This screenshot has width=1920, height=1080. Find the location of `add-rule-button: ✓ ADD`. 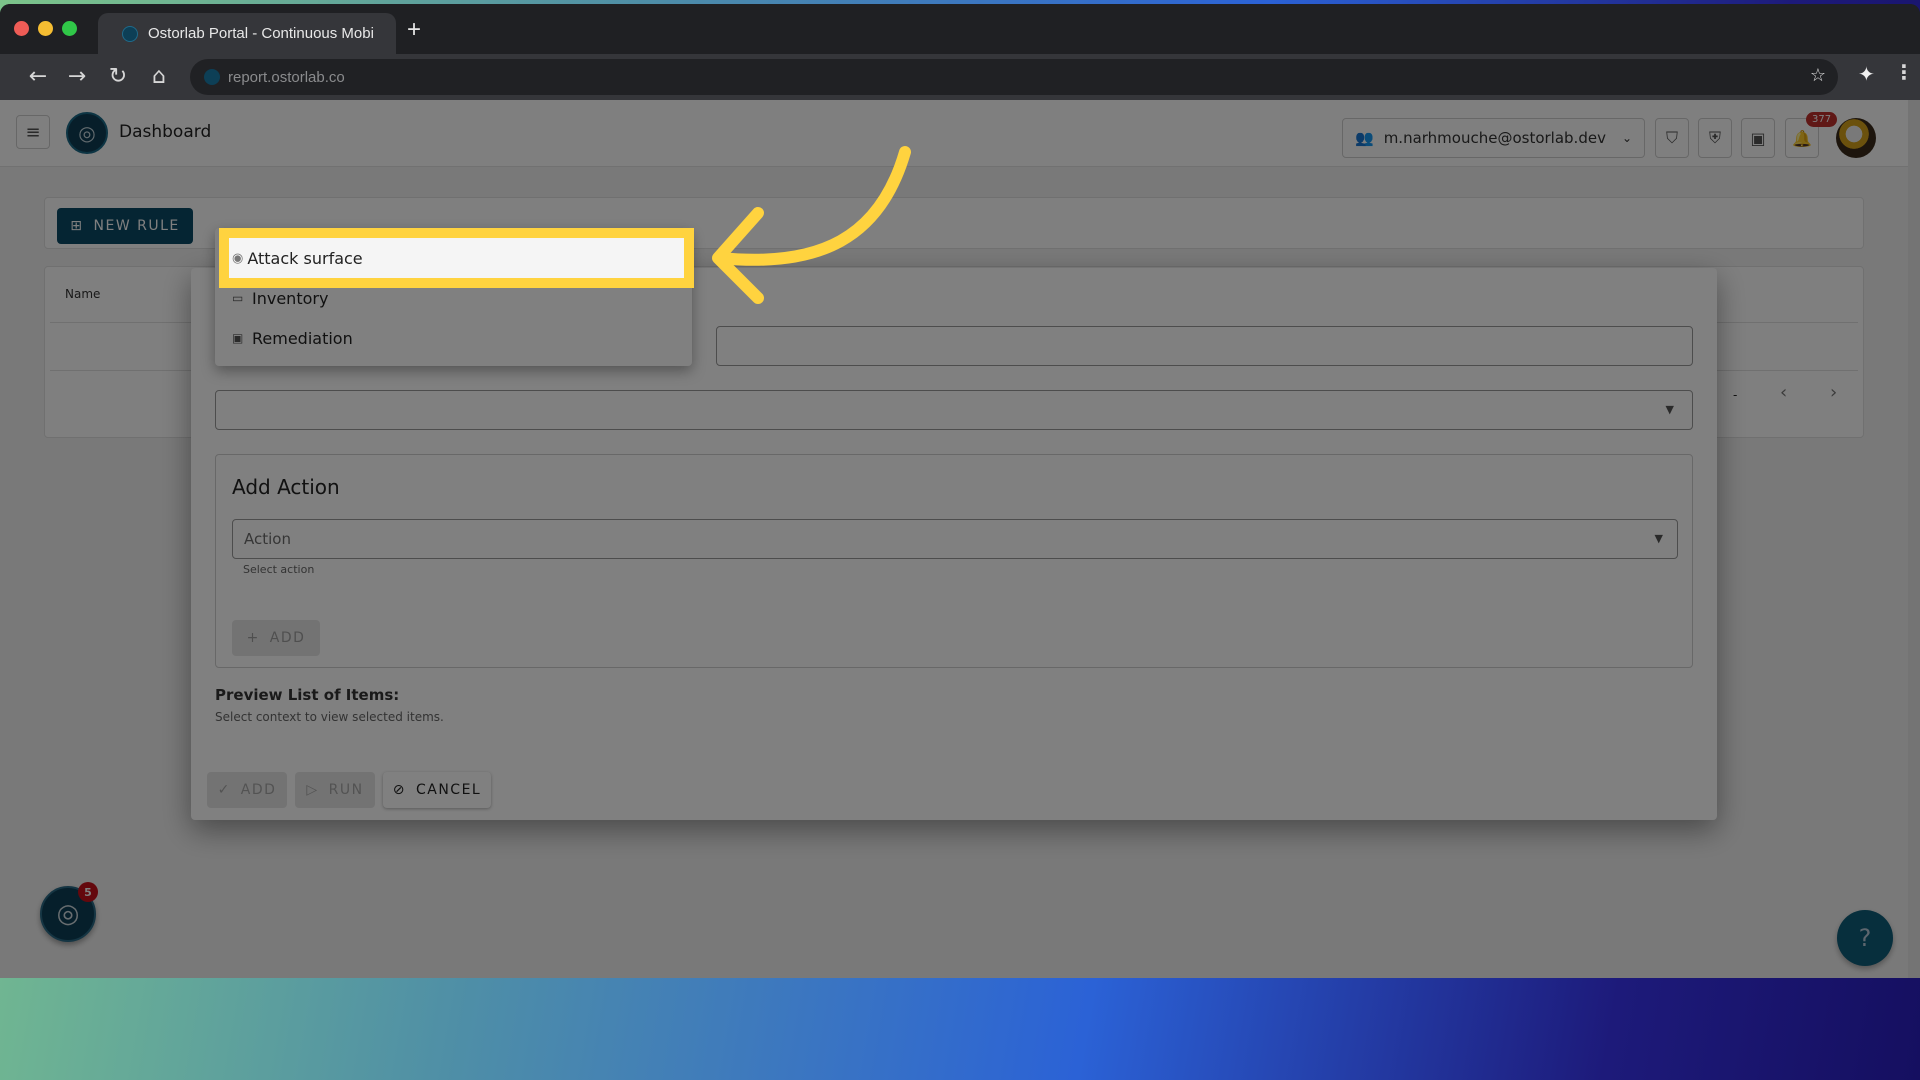

add-rule-button: ✓ ADD is located at coordinates (247, 790).